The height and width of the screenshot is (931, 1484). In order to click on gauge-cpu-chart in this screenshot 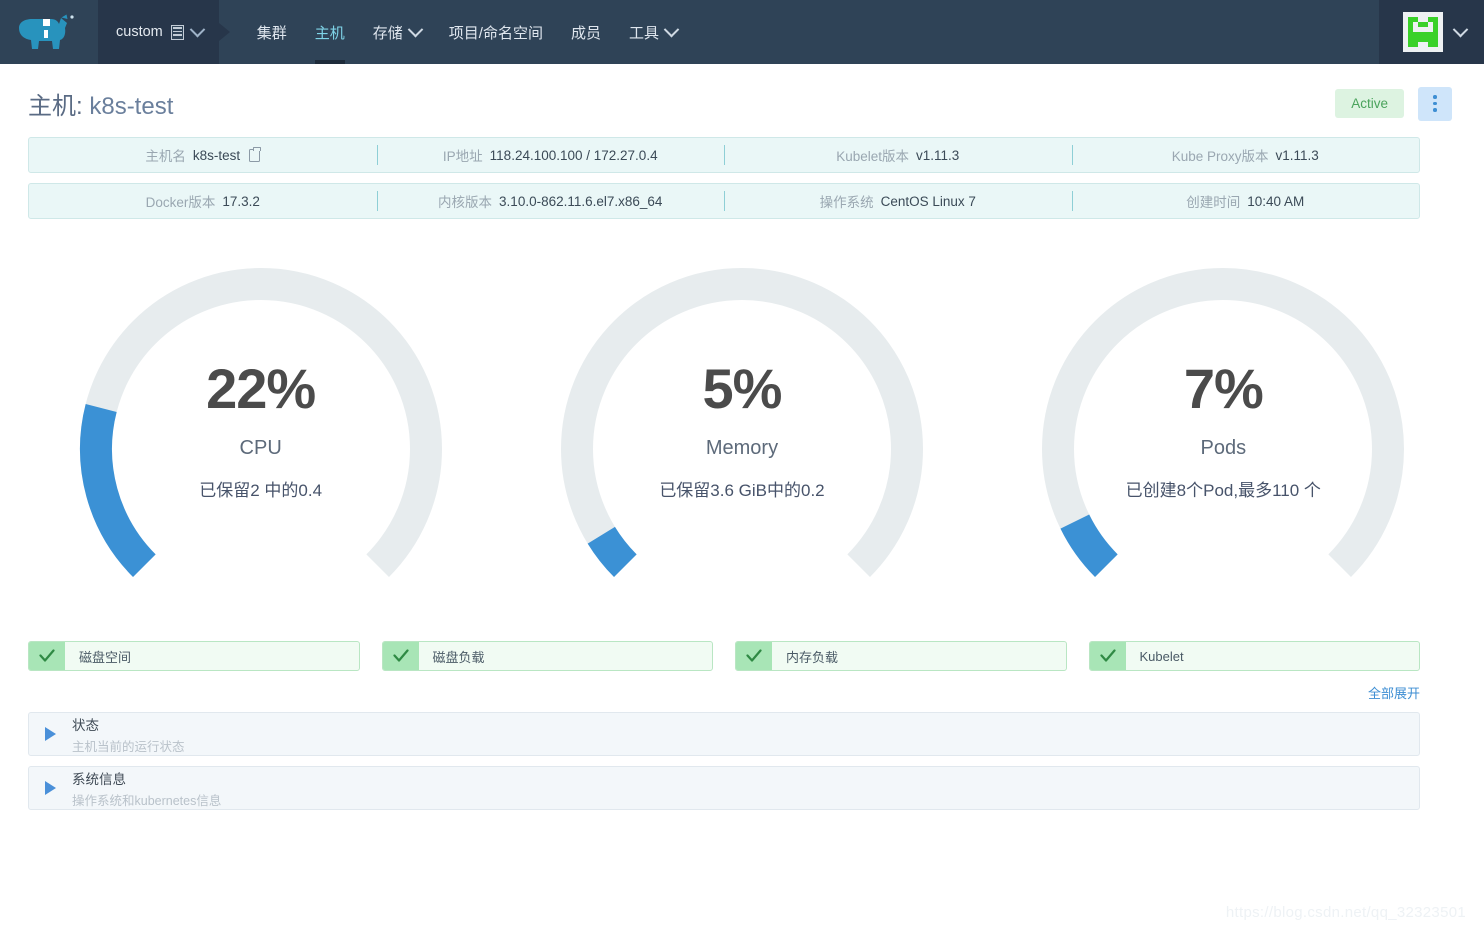, I will do `click(260, 422)`.